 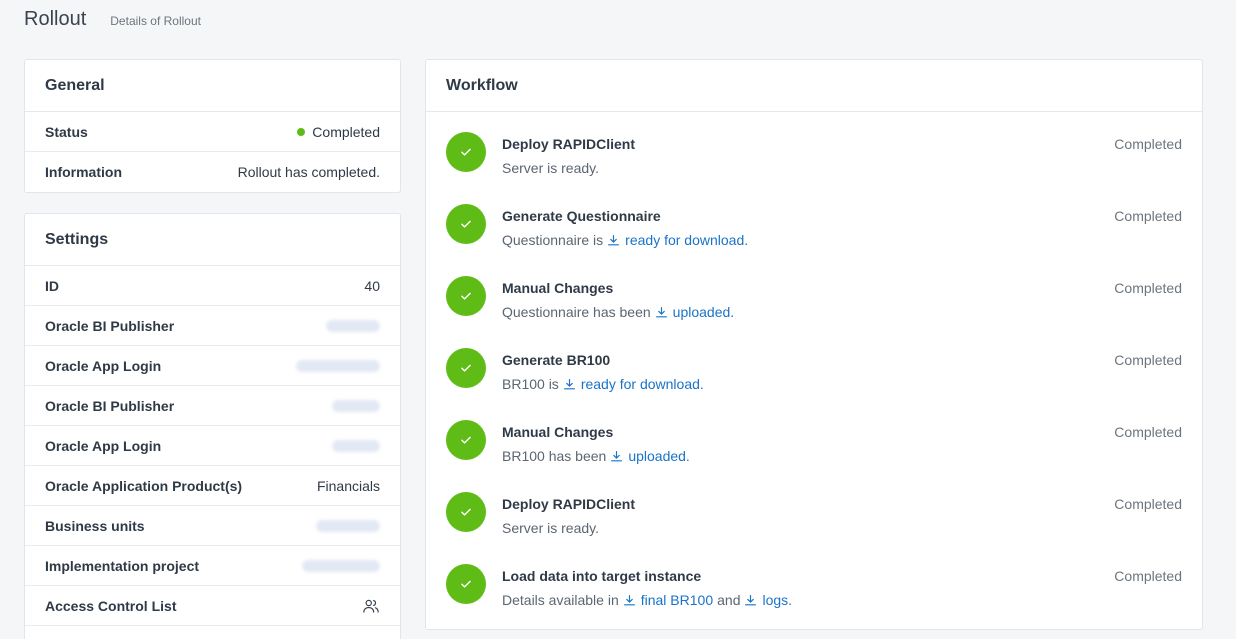 What do you see at coordinates (814, 86) in the screenshot?
I see `workflow-card-title: Workflow` at bounding box center [814, 86].